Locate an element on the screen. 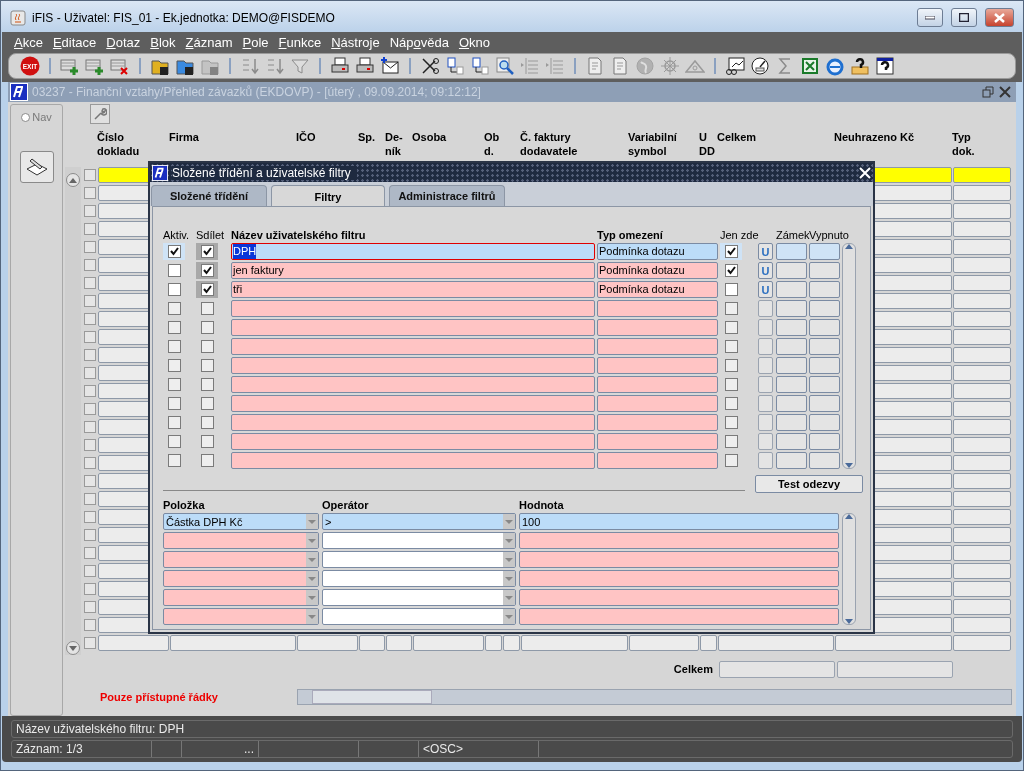 The width and height of the screenshot is (1024, 771). input-field: Podmínka dotazu is located at coordinates (657, 270).